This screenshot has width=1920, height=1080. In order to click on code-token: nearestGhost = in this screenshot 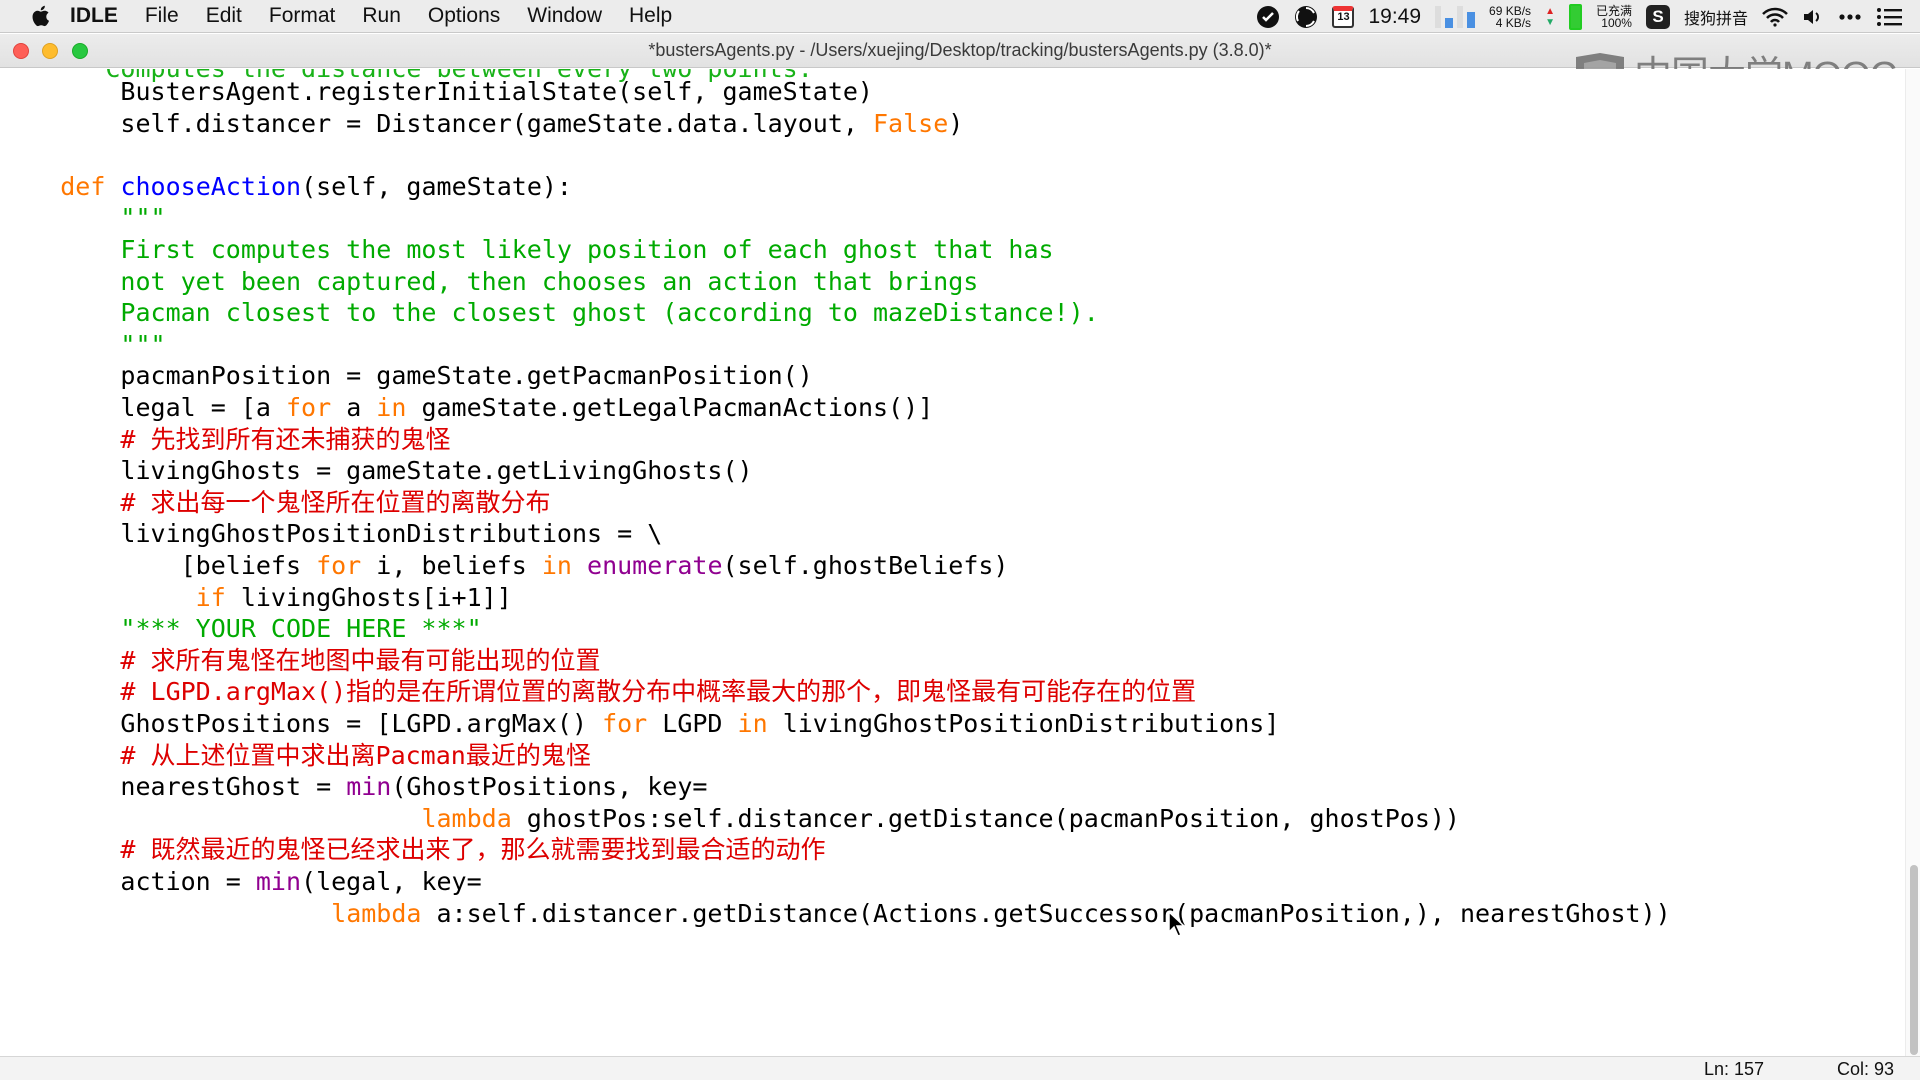, I will do `click(173, 787)`.